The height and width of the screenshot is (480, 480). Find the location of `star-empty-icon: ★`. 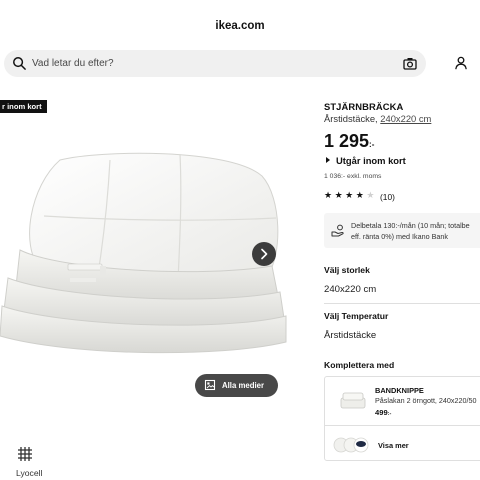

star-empty-icon: ★ is located at coordinates (371, 195).